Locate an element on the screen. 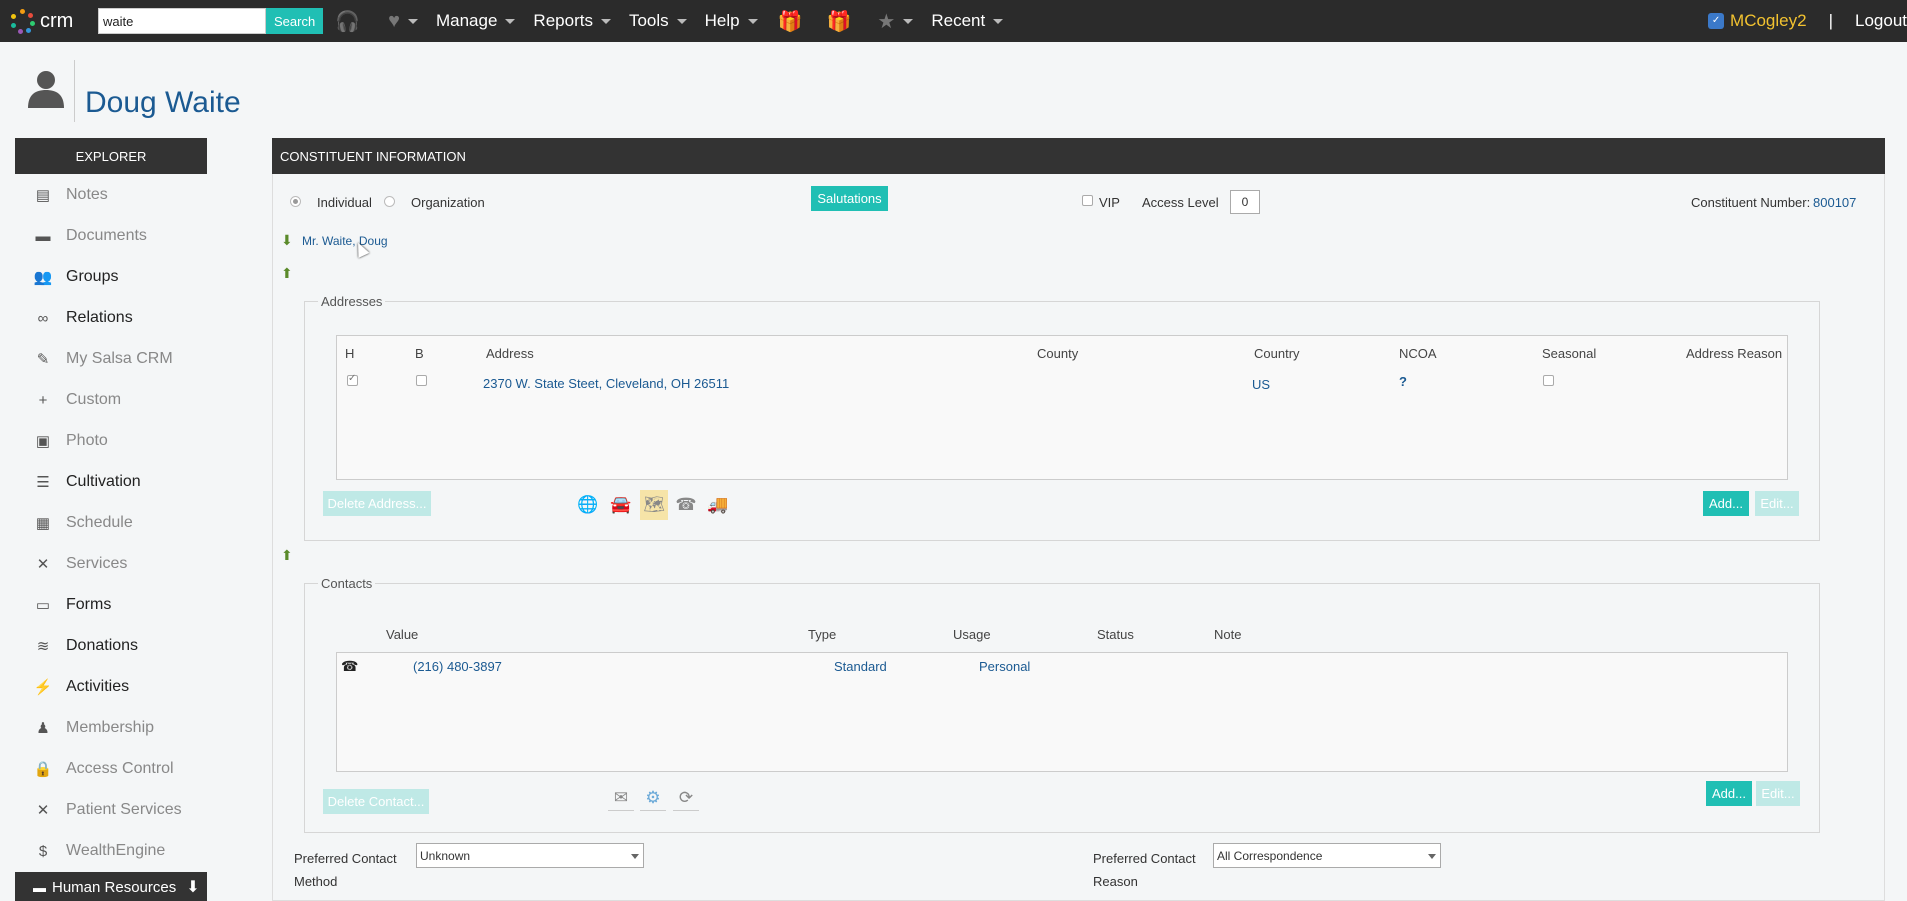 The height and width of the screenshot is (901, 1907). access-level-field: 0 is located at coordinates (1245, 202).